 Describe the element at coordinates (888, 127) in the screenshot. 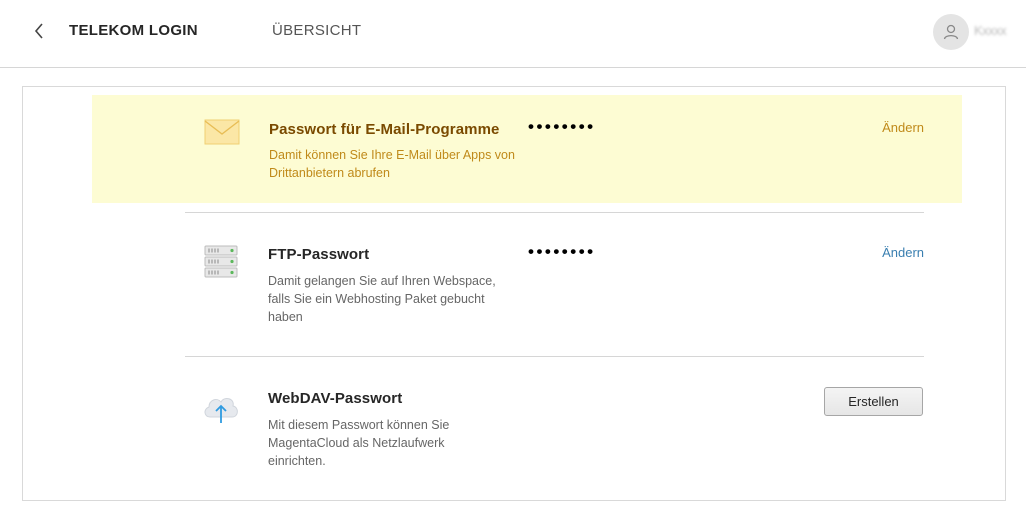

I see `email-password-change-link: Ändern` at that location.